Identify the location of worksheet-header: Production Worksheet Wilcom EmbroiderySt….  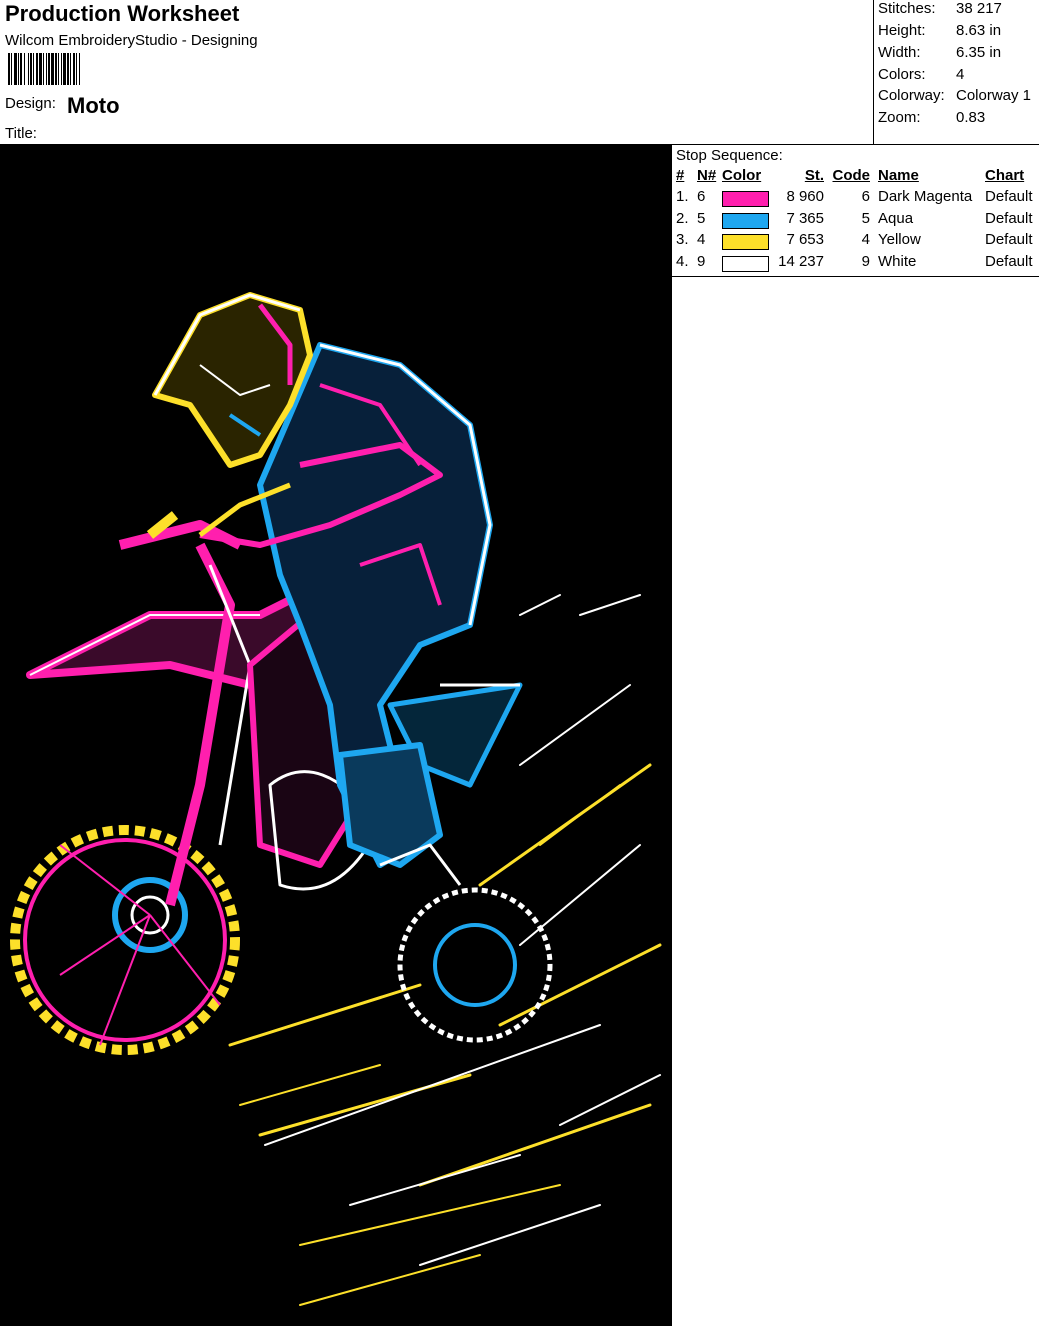
(519, 72).